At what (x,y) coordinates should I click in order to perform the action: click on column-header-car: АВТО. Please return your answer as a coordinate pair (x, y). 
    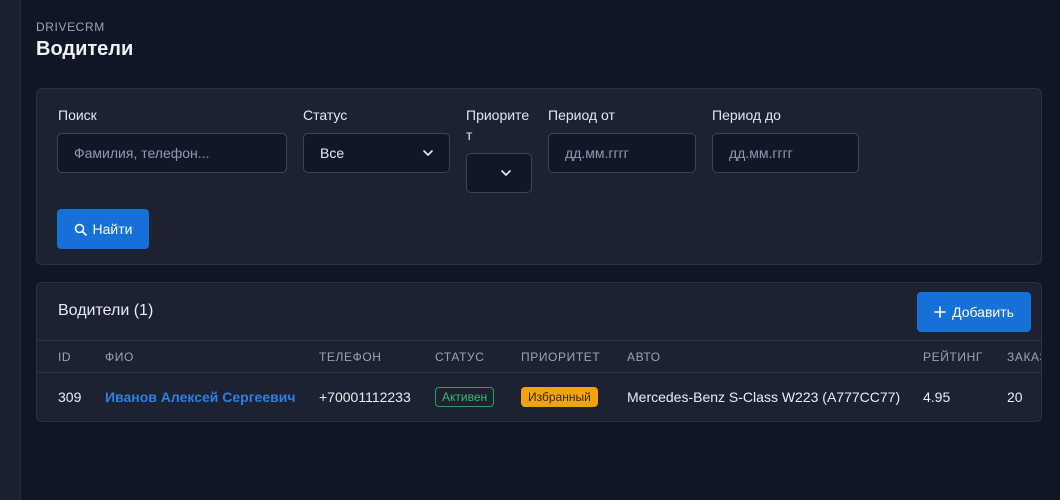
    Looking at the image, I should click on (644, 357).